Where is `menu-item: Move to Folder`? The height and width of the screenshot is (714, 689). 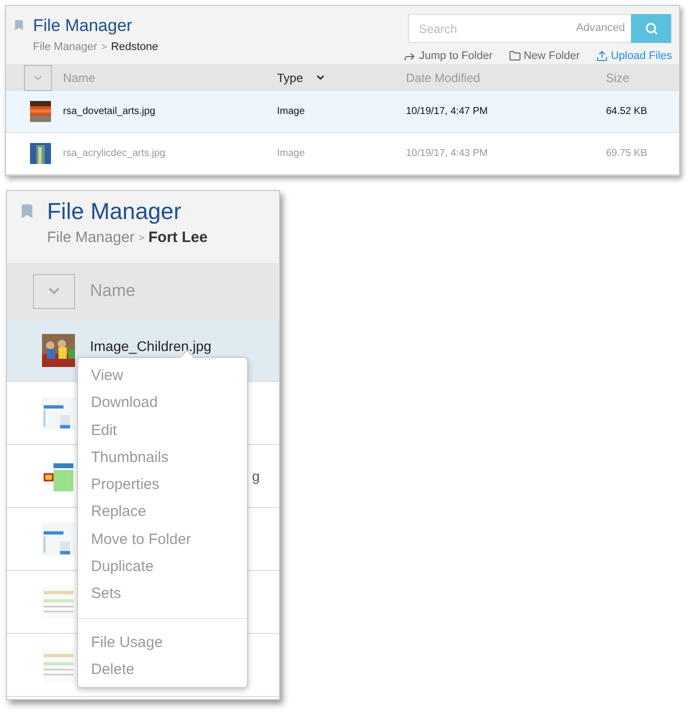 menu-item: Move to Folder is located at coordinates (162, 540).